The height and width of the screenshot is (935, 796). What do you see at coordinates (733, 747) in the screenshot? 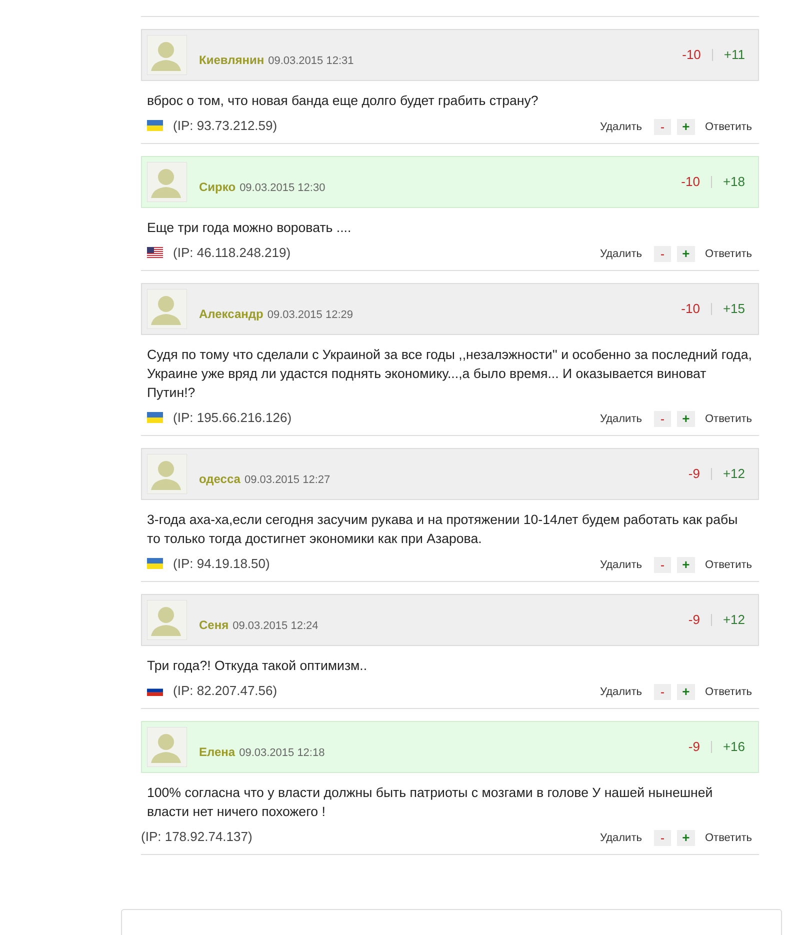
I see `like-count: +16` at bounding box center [733, 747].